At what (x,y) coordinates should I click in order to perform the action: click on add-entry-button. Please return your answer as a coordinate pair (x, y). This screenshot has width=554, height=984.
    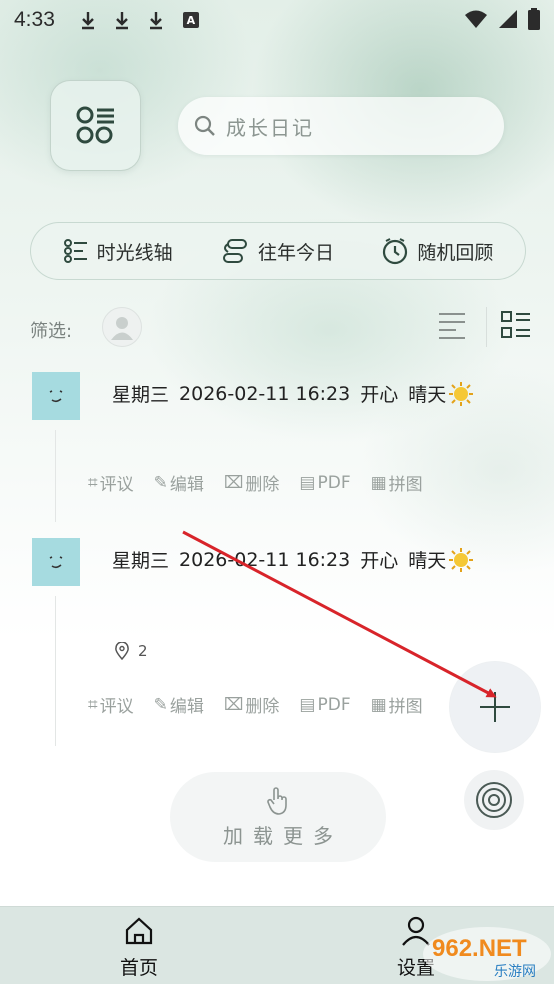
    Looking at the image, I should click on (495, 707).